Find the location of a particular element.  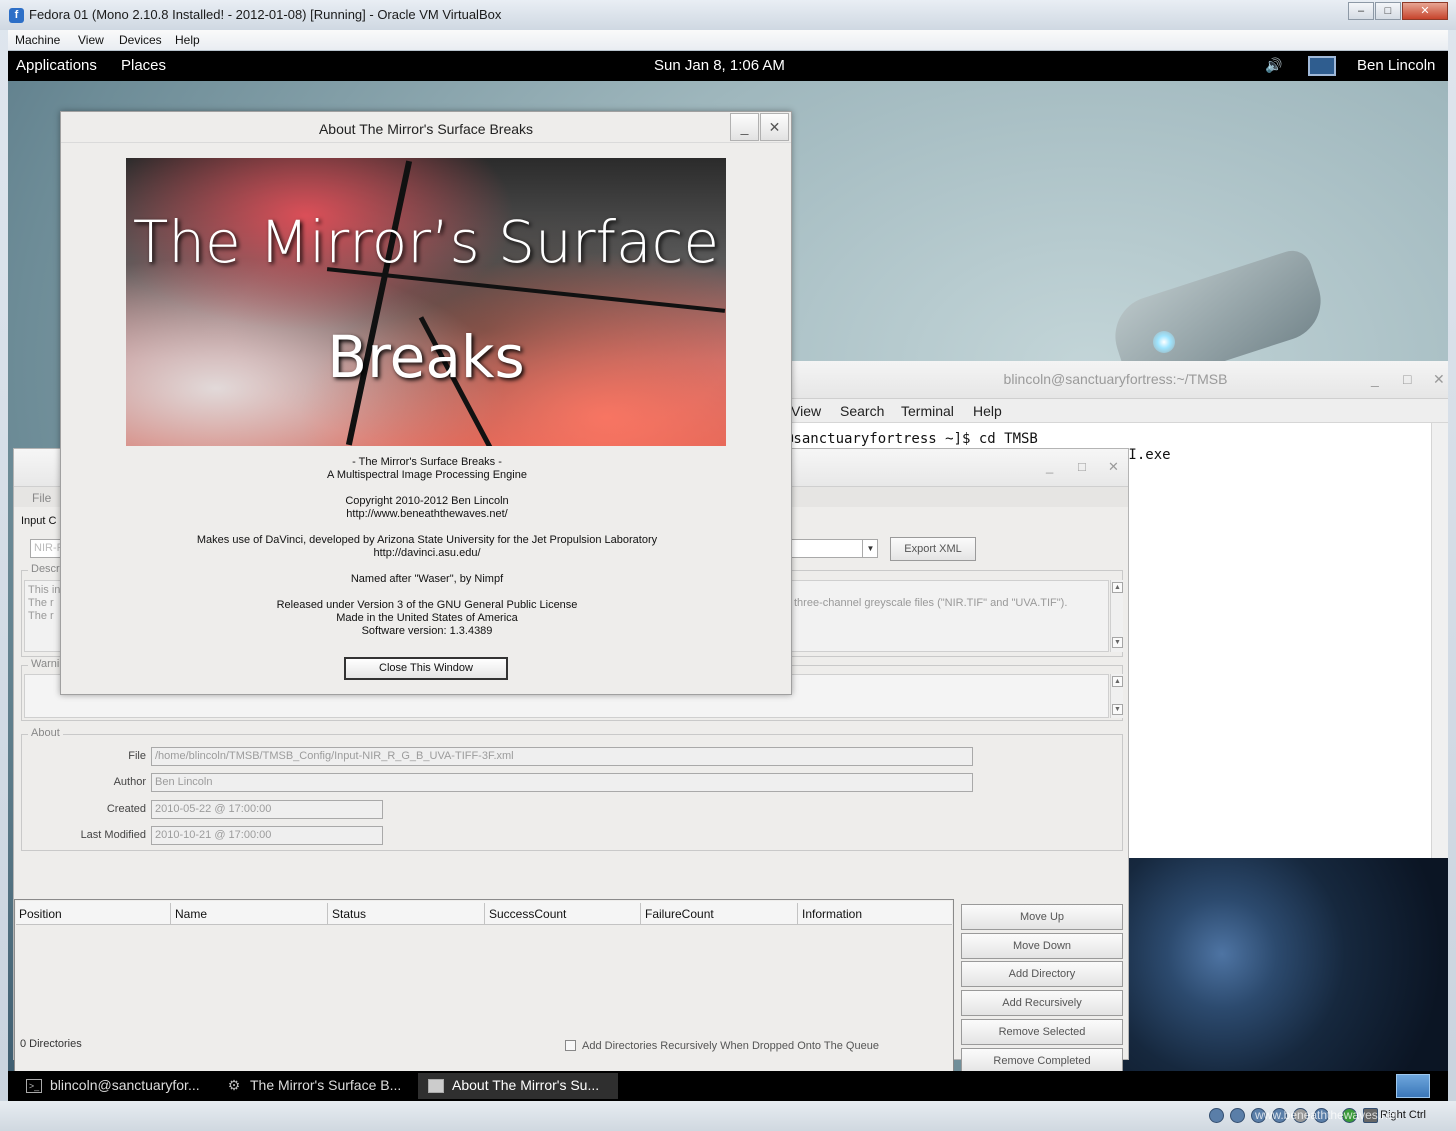

about-made-in: Made in the United States of America is located at coordinates (427, 618).